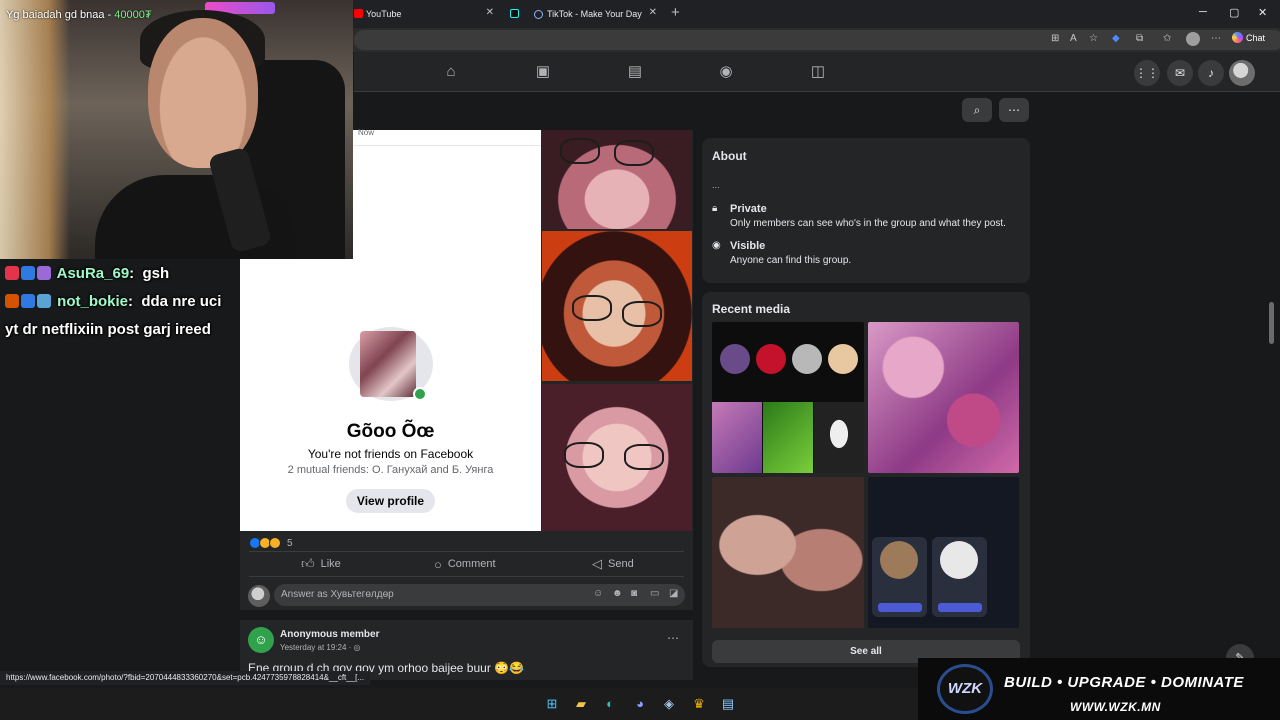 The height and width of the screenshot is (720, 1280). What do you see at coordinates (1147, 73) in the screenshot?
I see `menu-grid-button: ⋮⋮` at bounding box center [1147, 73].